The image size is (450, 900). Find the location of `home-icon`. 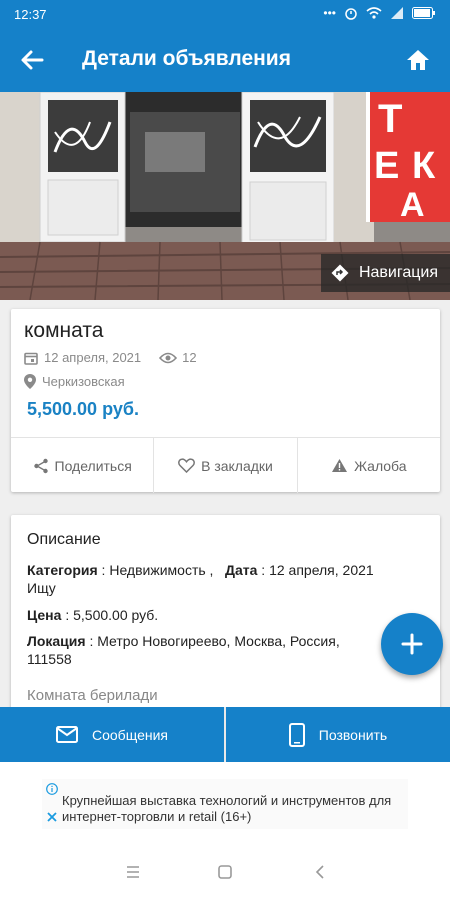

home-icon is located at coordinates (418, 60).